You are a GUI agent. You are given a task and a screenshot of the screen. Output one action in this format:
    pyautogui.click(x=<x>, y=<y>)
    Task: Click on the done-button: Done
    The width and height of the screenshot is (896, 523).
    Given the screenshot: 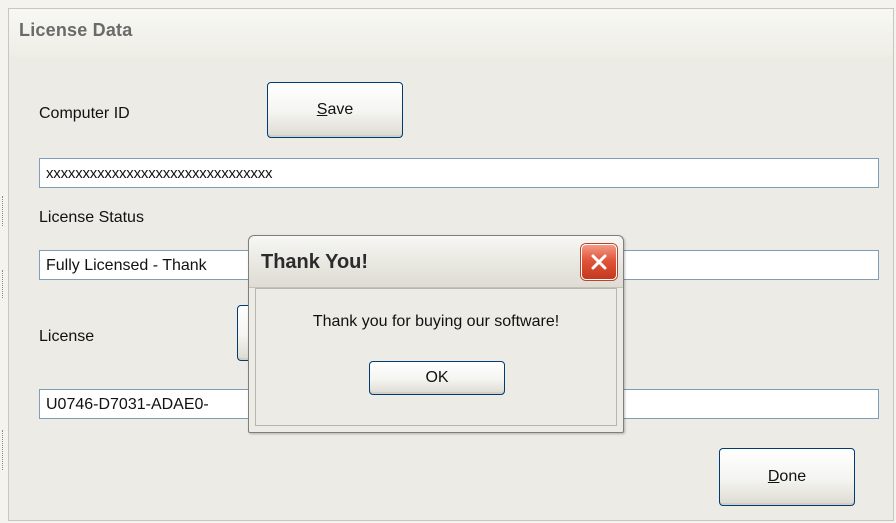 What is the action you would take?
    pyautogui.click(x=787, y=477)
    